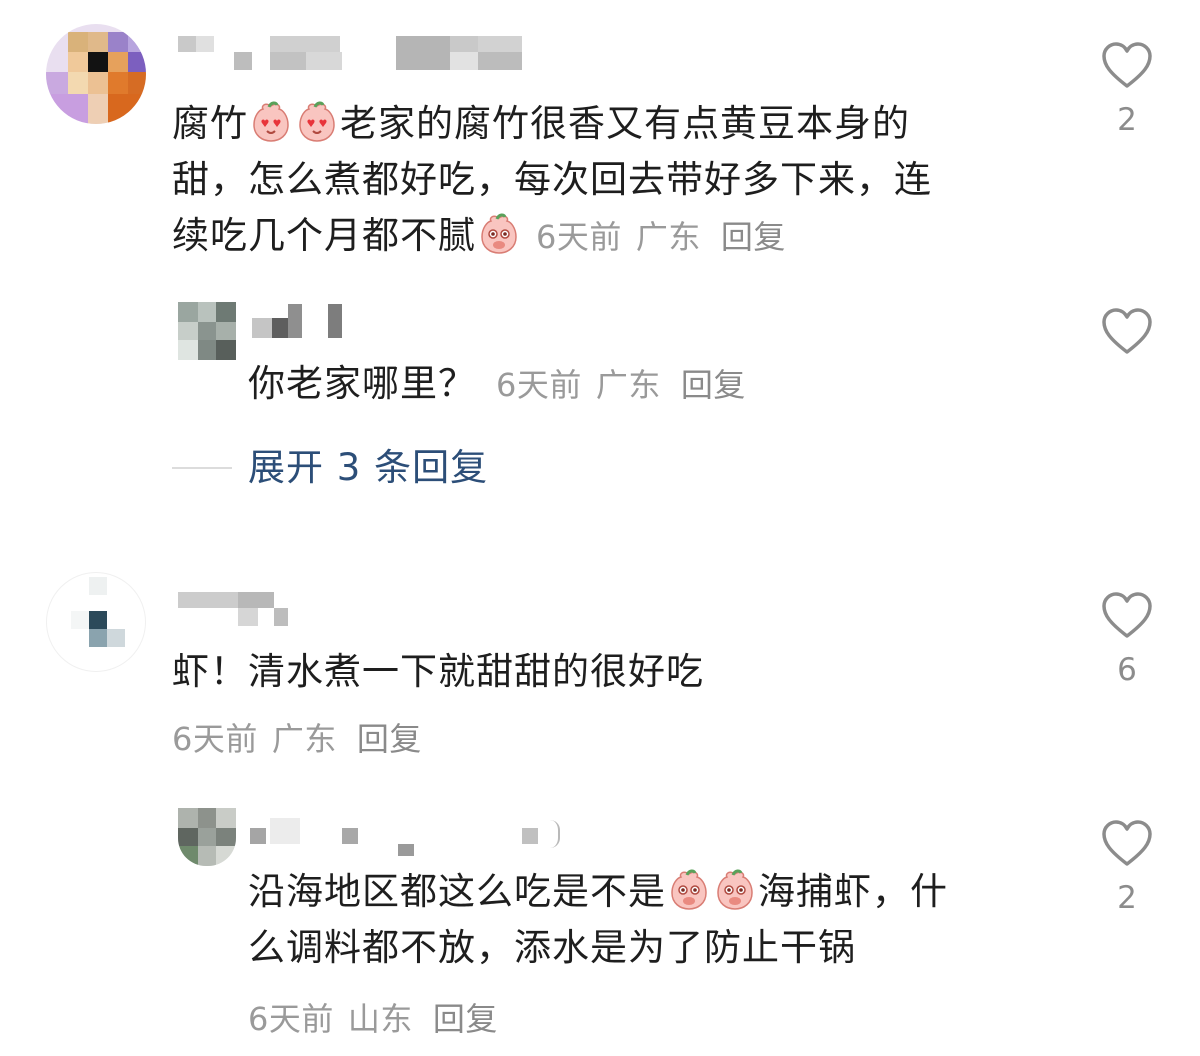 The image size is (1200, 1056). I want to click on comment-text: 虾！清水煮一下就甜甜的很好吃, so click(438, 671).